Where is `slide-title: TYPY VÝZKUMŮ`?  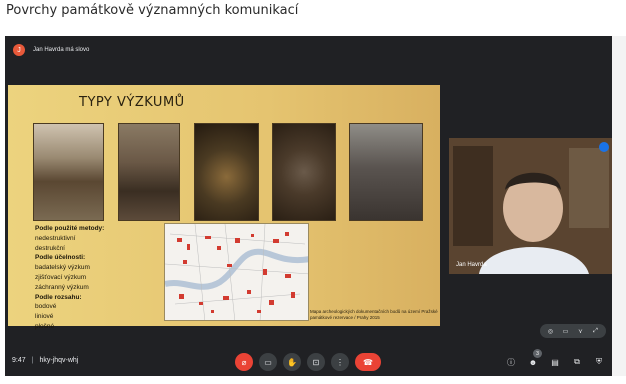
slide-title: TYPY VÝZKUMŮ is located at coordinates (132, 102).